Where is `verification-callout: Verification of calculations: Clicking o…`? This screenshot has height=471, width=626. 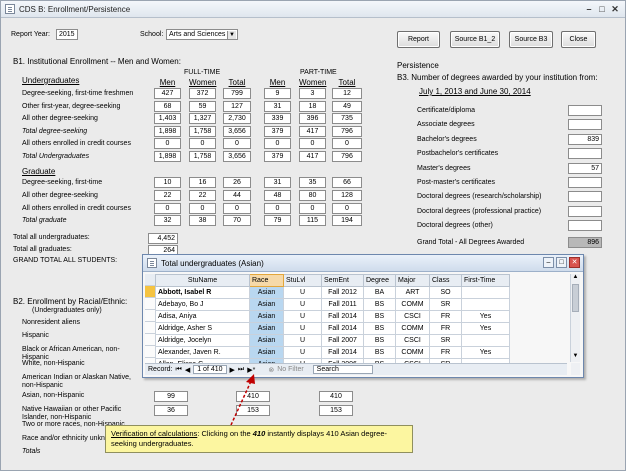 verification-callout: Verification of calculations: Clicking o… is located at coordinates (259, 439).